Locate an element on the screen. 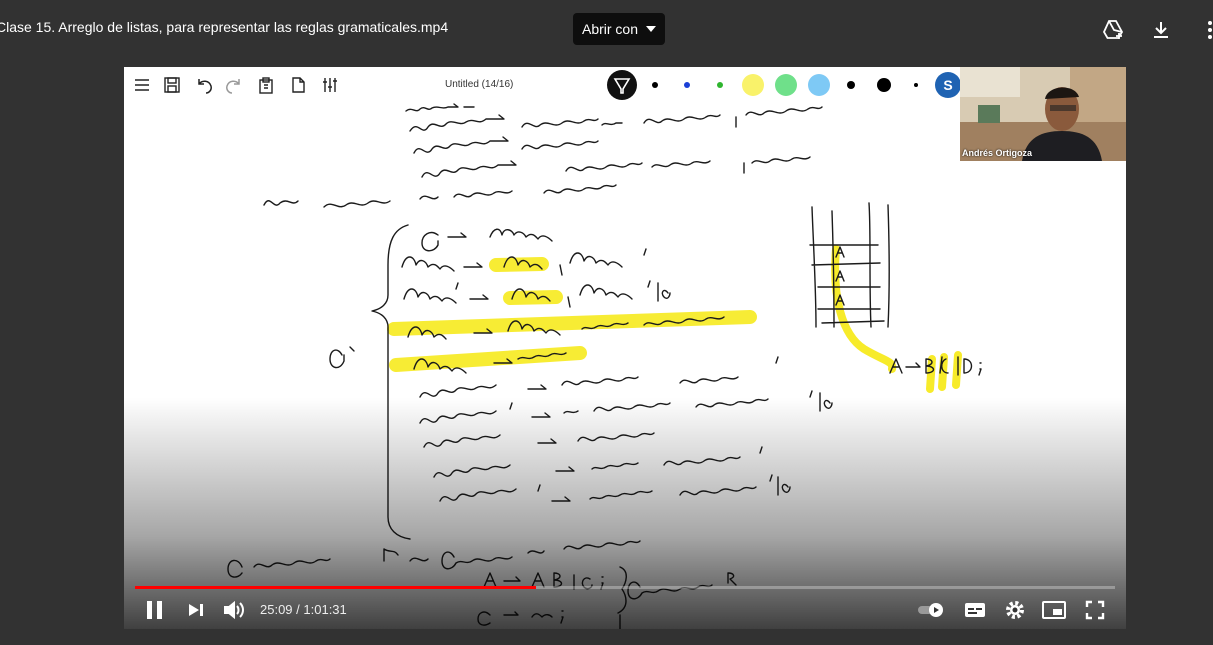 The image size is (1213, 645). subtitles-icon is located at coordinates (975, 610).